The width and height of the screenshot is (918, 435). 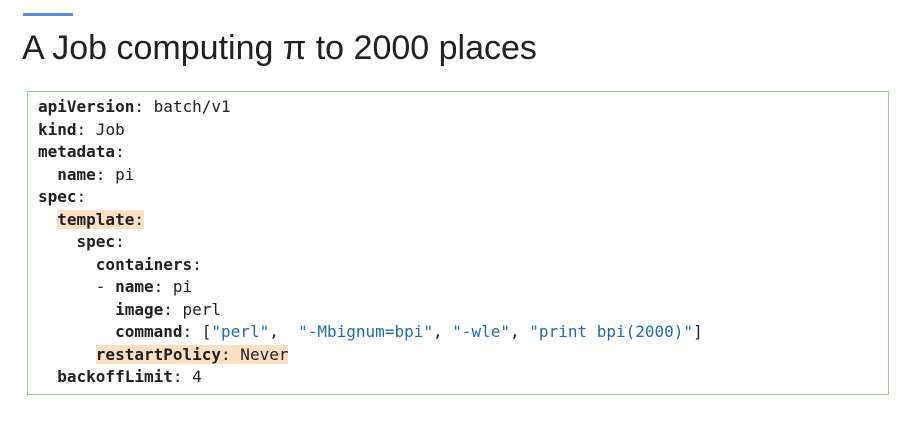 What do you see at coordinates (48, 14) in the screenshot?
I see `title-accent-line` at bounding box center [48, 14].